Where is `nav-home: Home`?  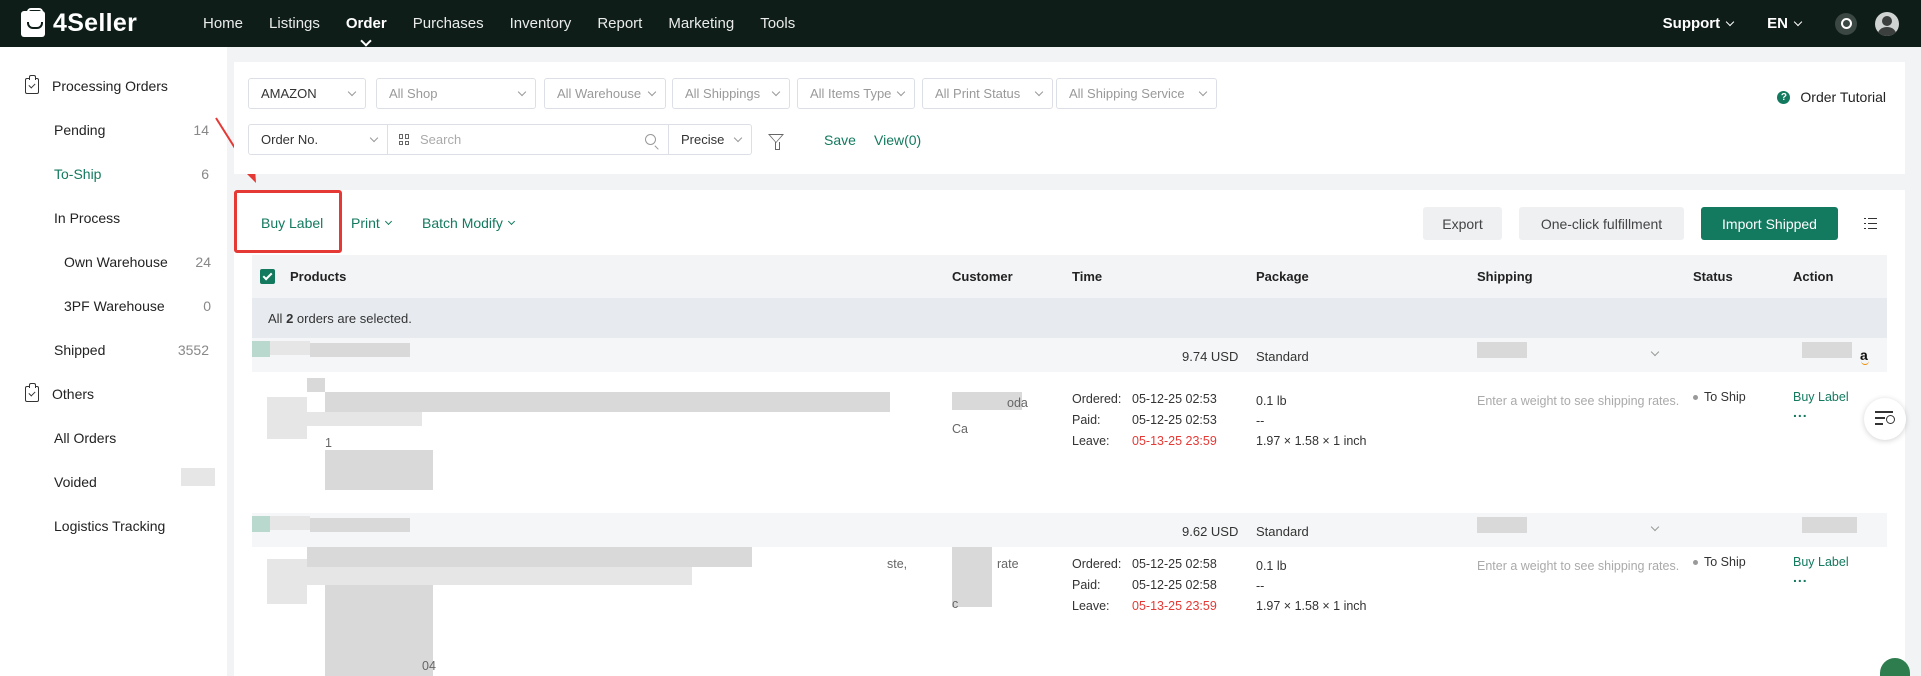
nav-home: Home is located at coordinates (223, 23).